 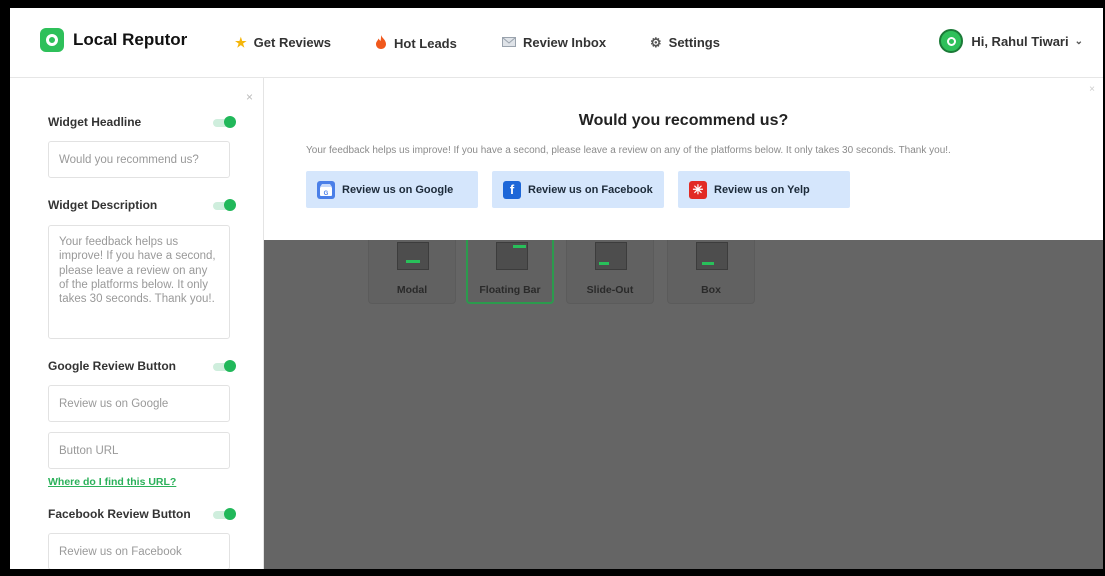 I want to click on find-url-help-link: Where do I find this URL?, so click(x=112, y=482).